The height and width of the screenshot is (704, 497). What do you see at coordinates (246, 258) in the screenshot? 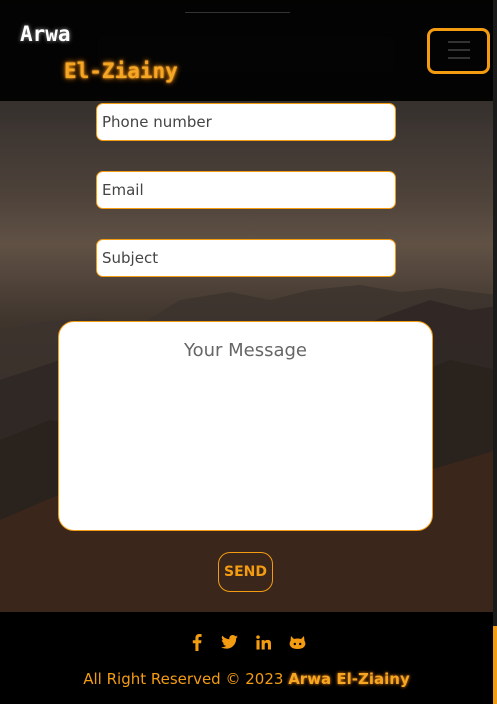
I see `subject-input` at bounding box center [246, 258].